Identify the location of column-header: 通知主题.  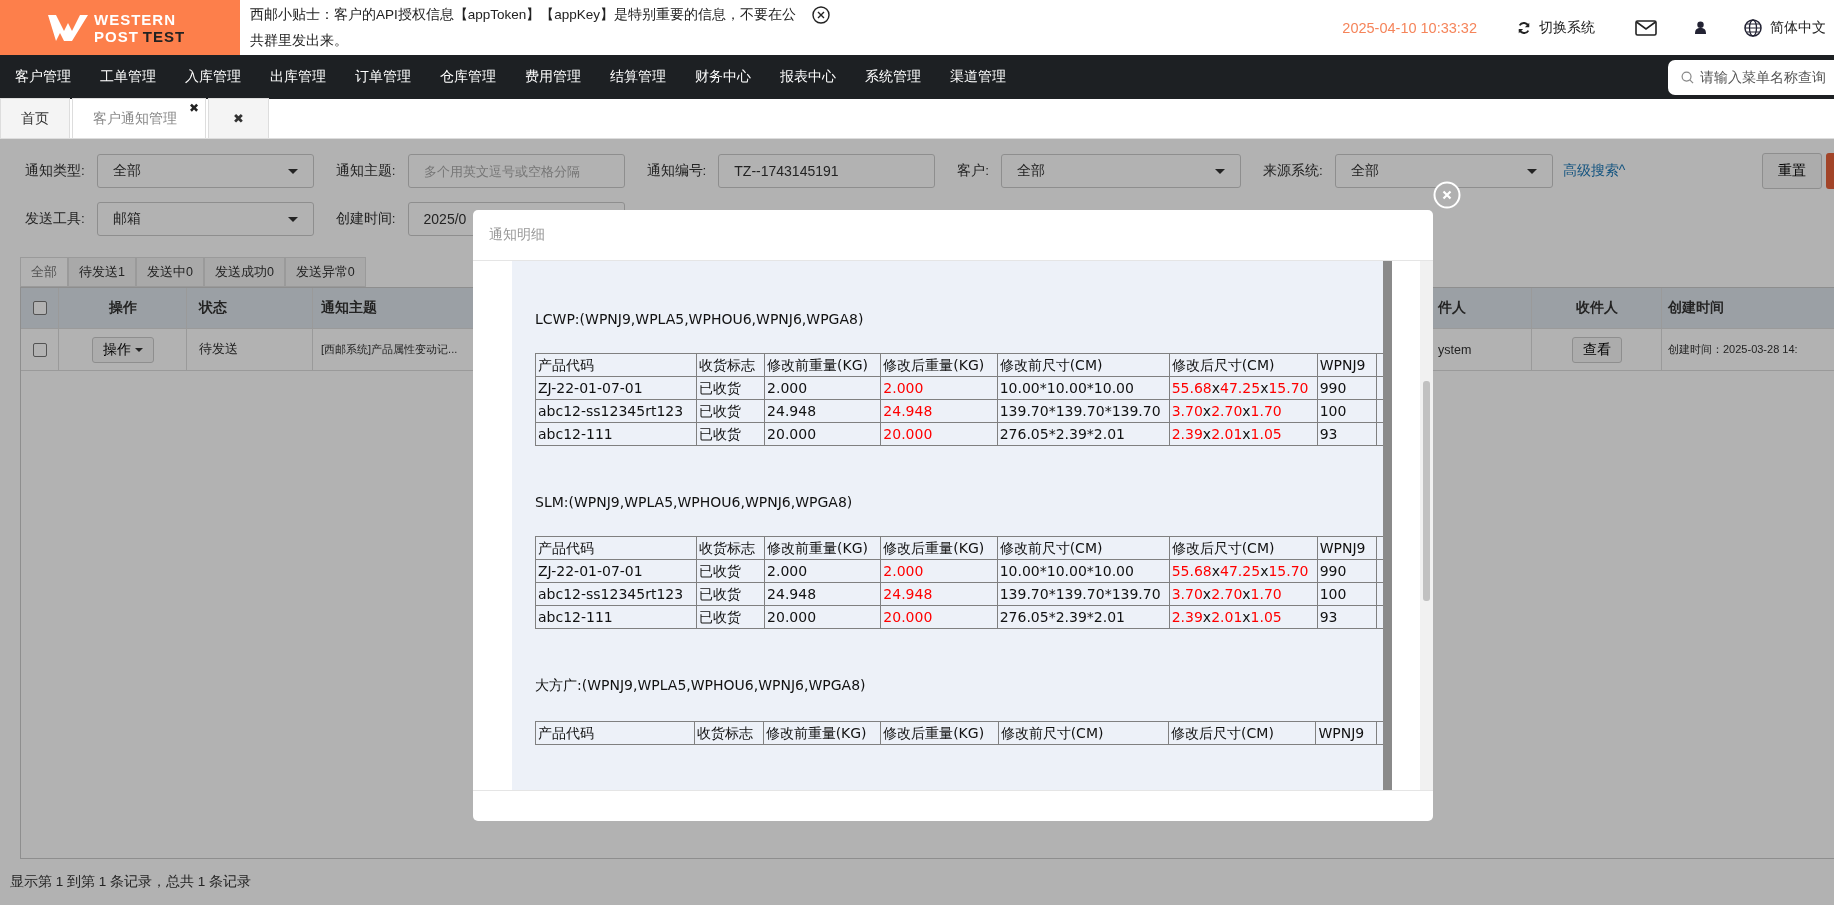
(349, 308).